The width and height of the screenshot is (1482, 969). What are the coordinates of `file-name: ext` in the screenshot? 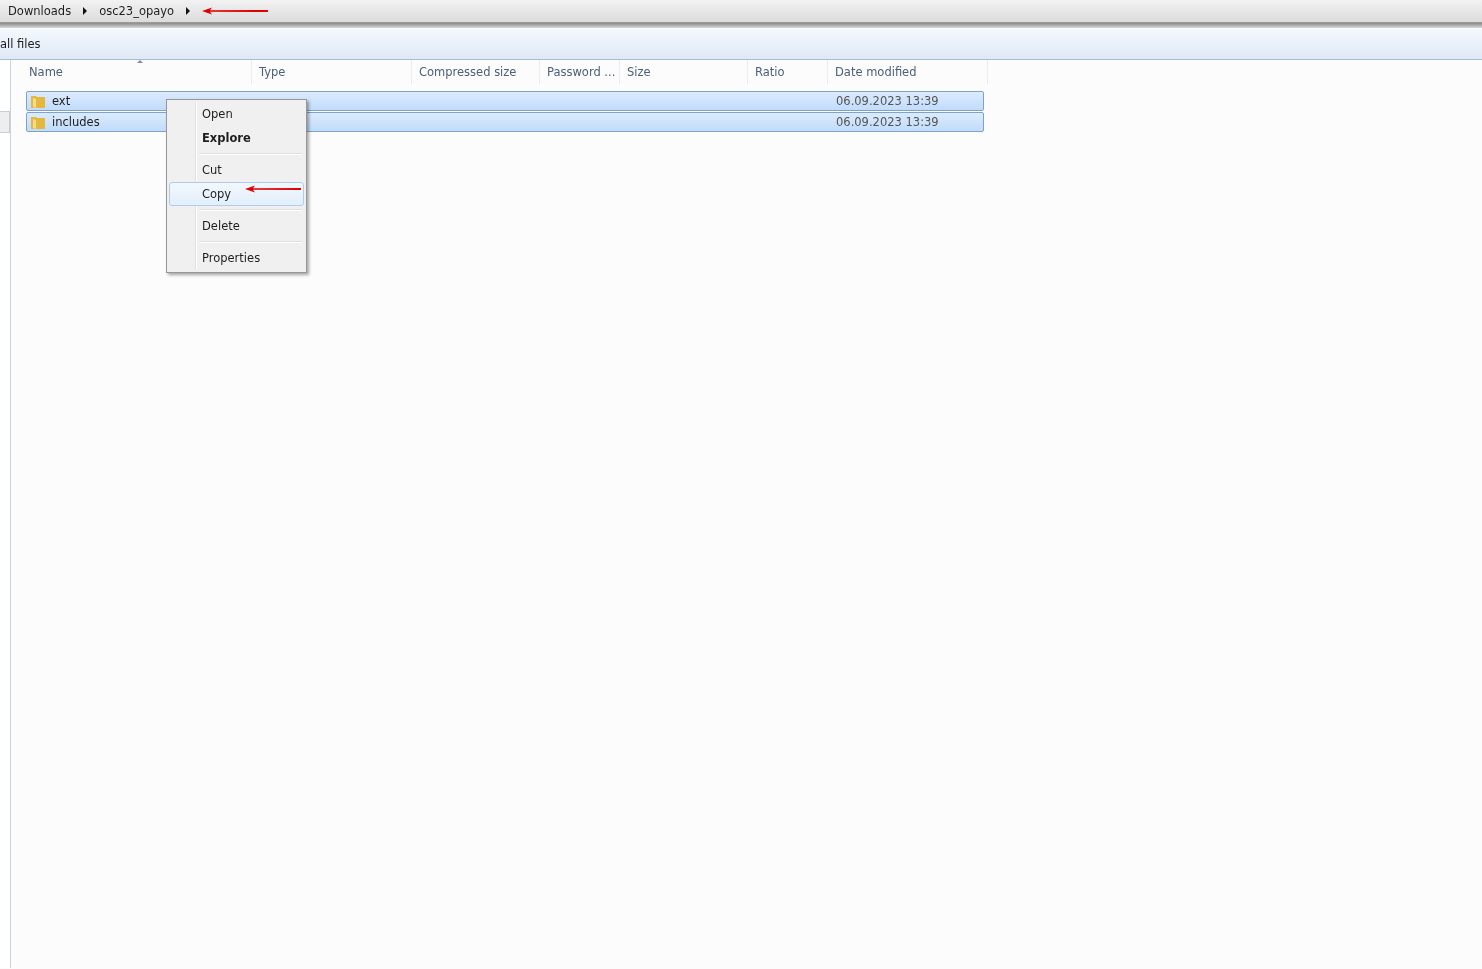 It's located at (61, 101).